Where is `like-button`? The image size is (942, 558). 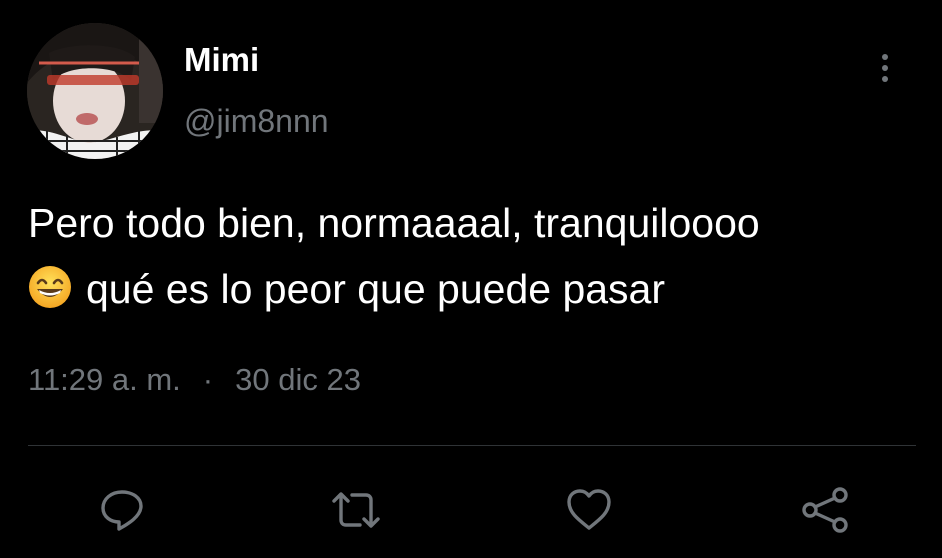 like-button is located at coordinates (589, 510).